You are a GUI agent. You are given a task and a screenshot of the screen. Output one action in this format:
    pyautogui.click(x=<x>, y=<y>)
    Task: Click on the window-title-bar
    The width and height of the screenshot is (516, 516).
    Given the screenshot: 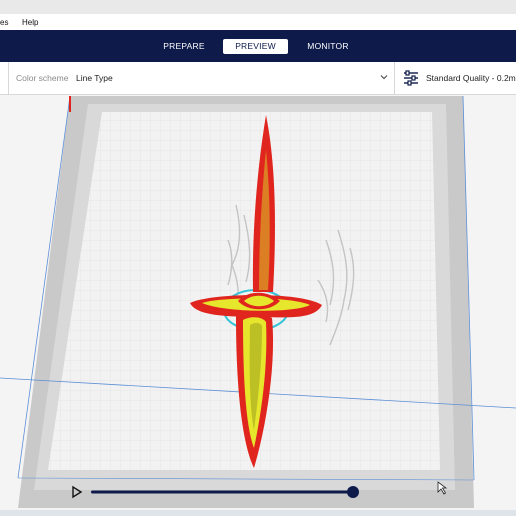 What is the action you would take?
    pyautogui.click(x=258, y=7)
    